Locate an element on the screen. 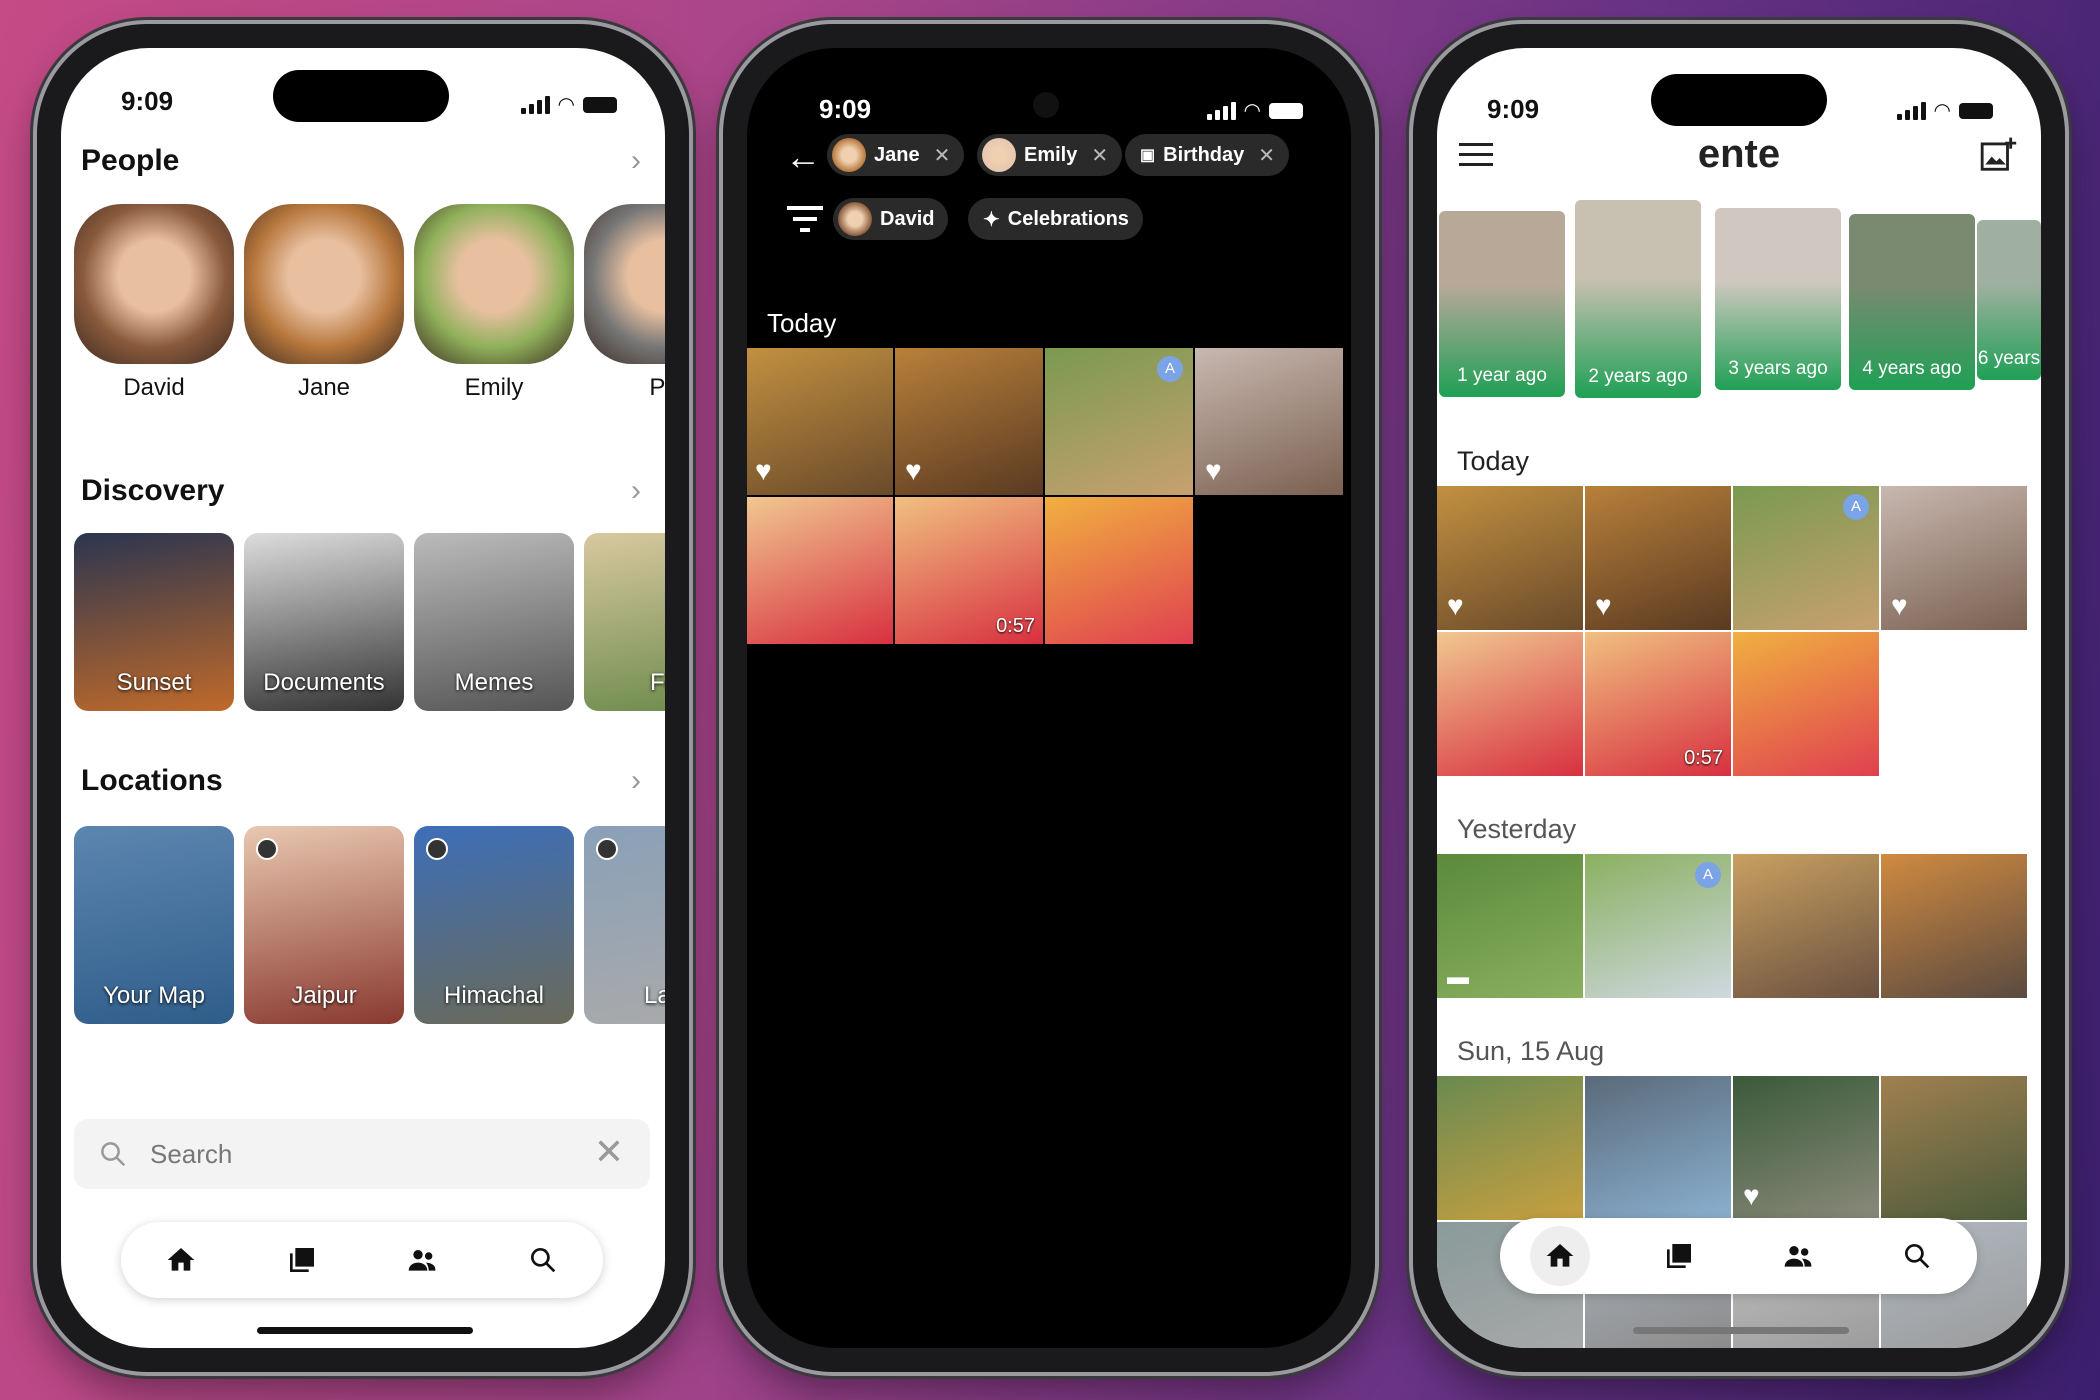 Image resolution: width=2100 pixels, height=1400 pixels. status-icons: ◠ is located at coordinates (568, 104).